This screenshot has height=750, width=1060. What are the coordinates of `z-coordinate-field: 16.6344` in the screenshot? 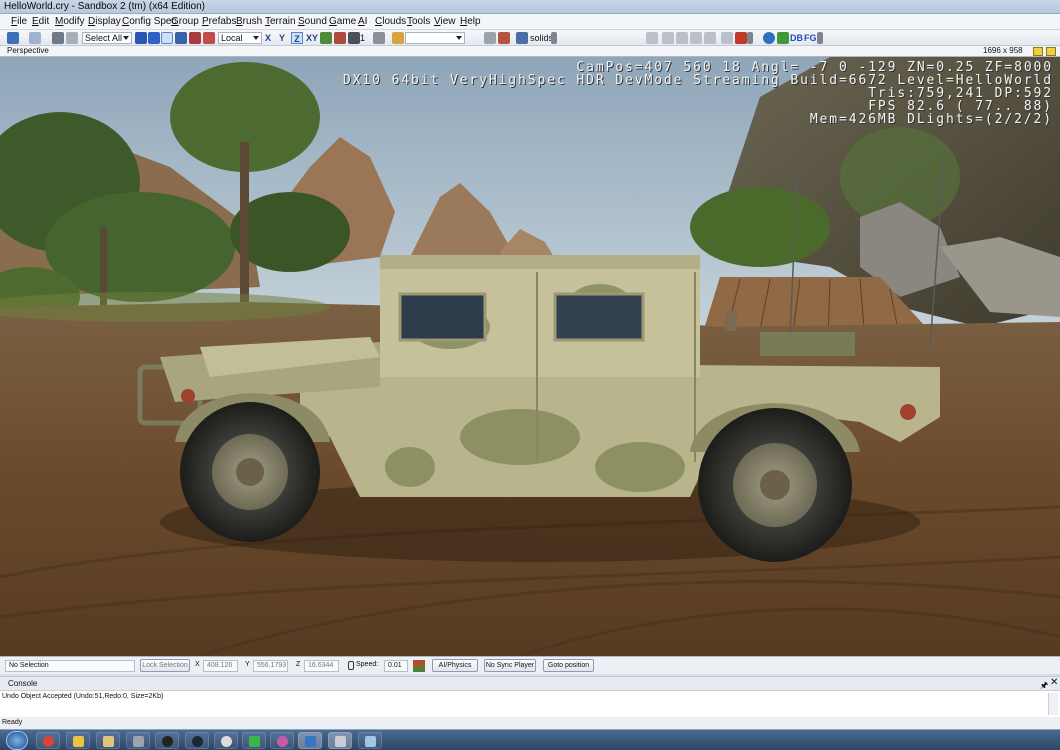 It's located at (321, 666).